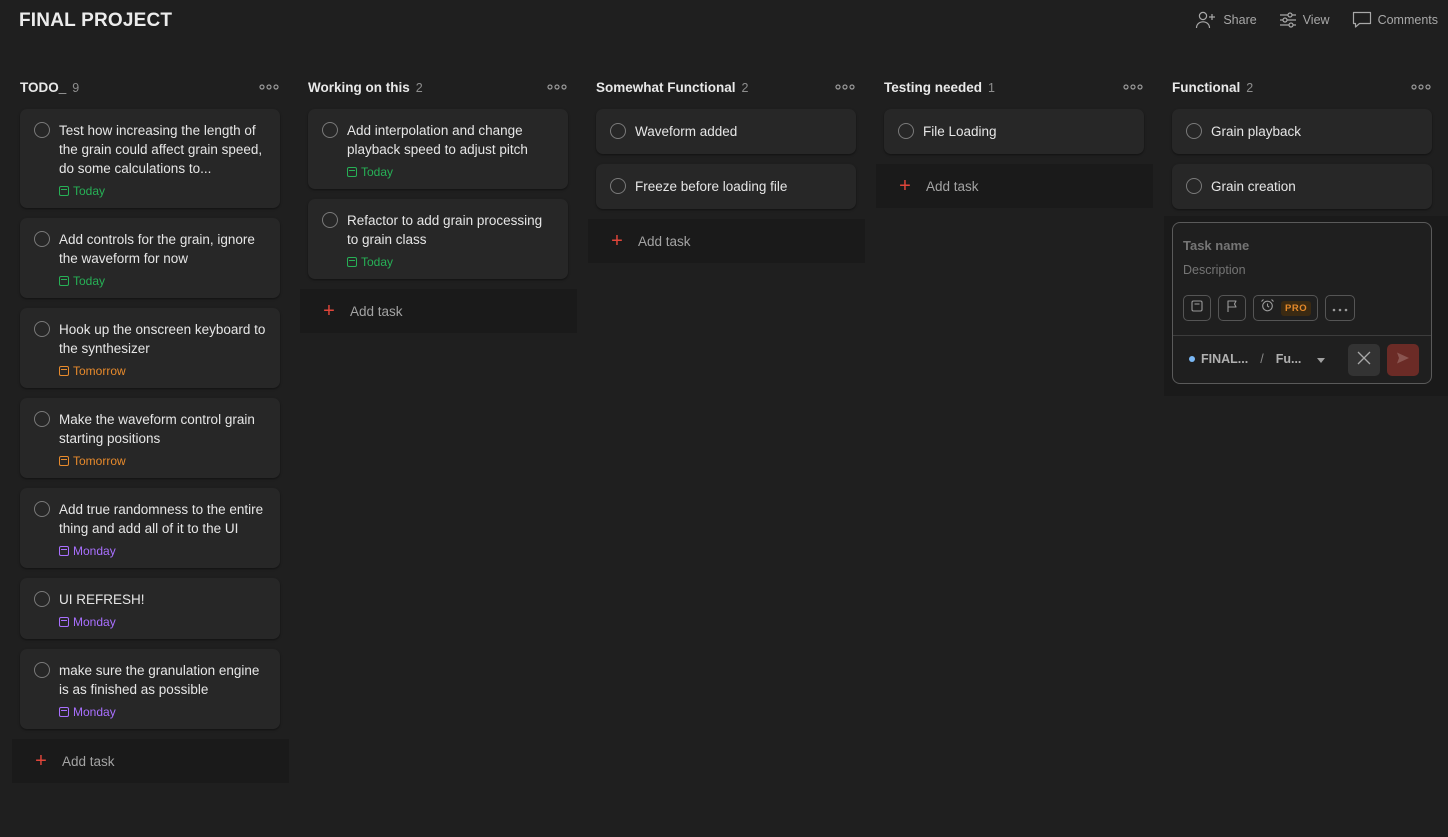  I want to click on share-button: Share, so click(1226, 20).